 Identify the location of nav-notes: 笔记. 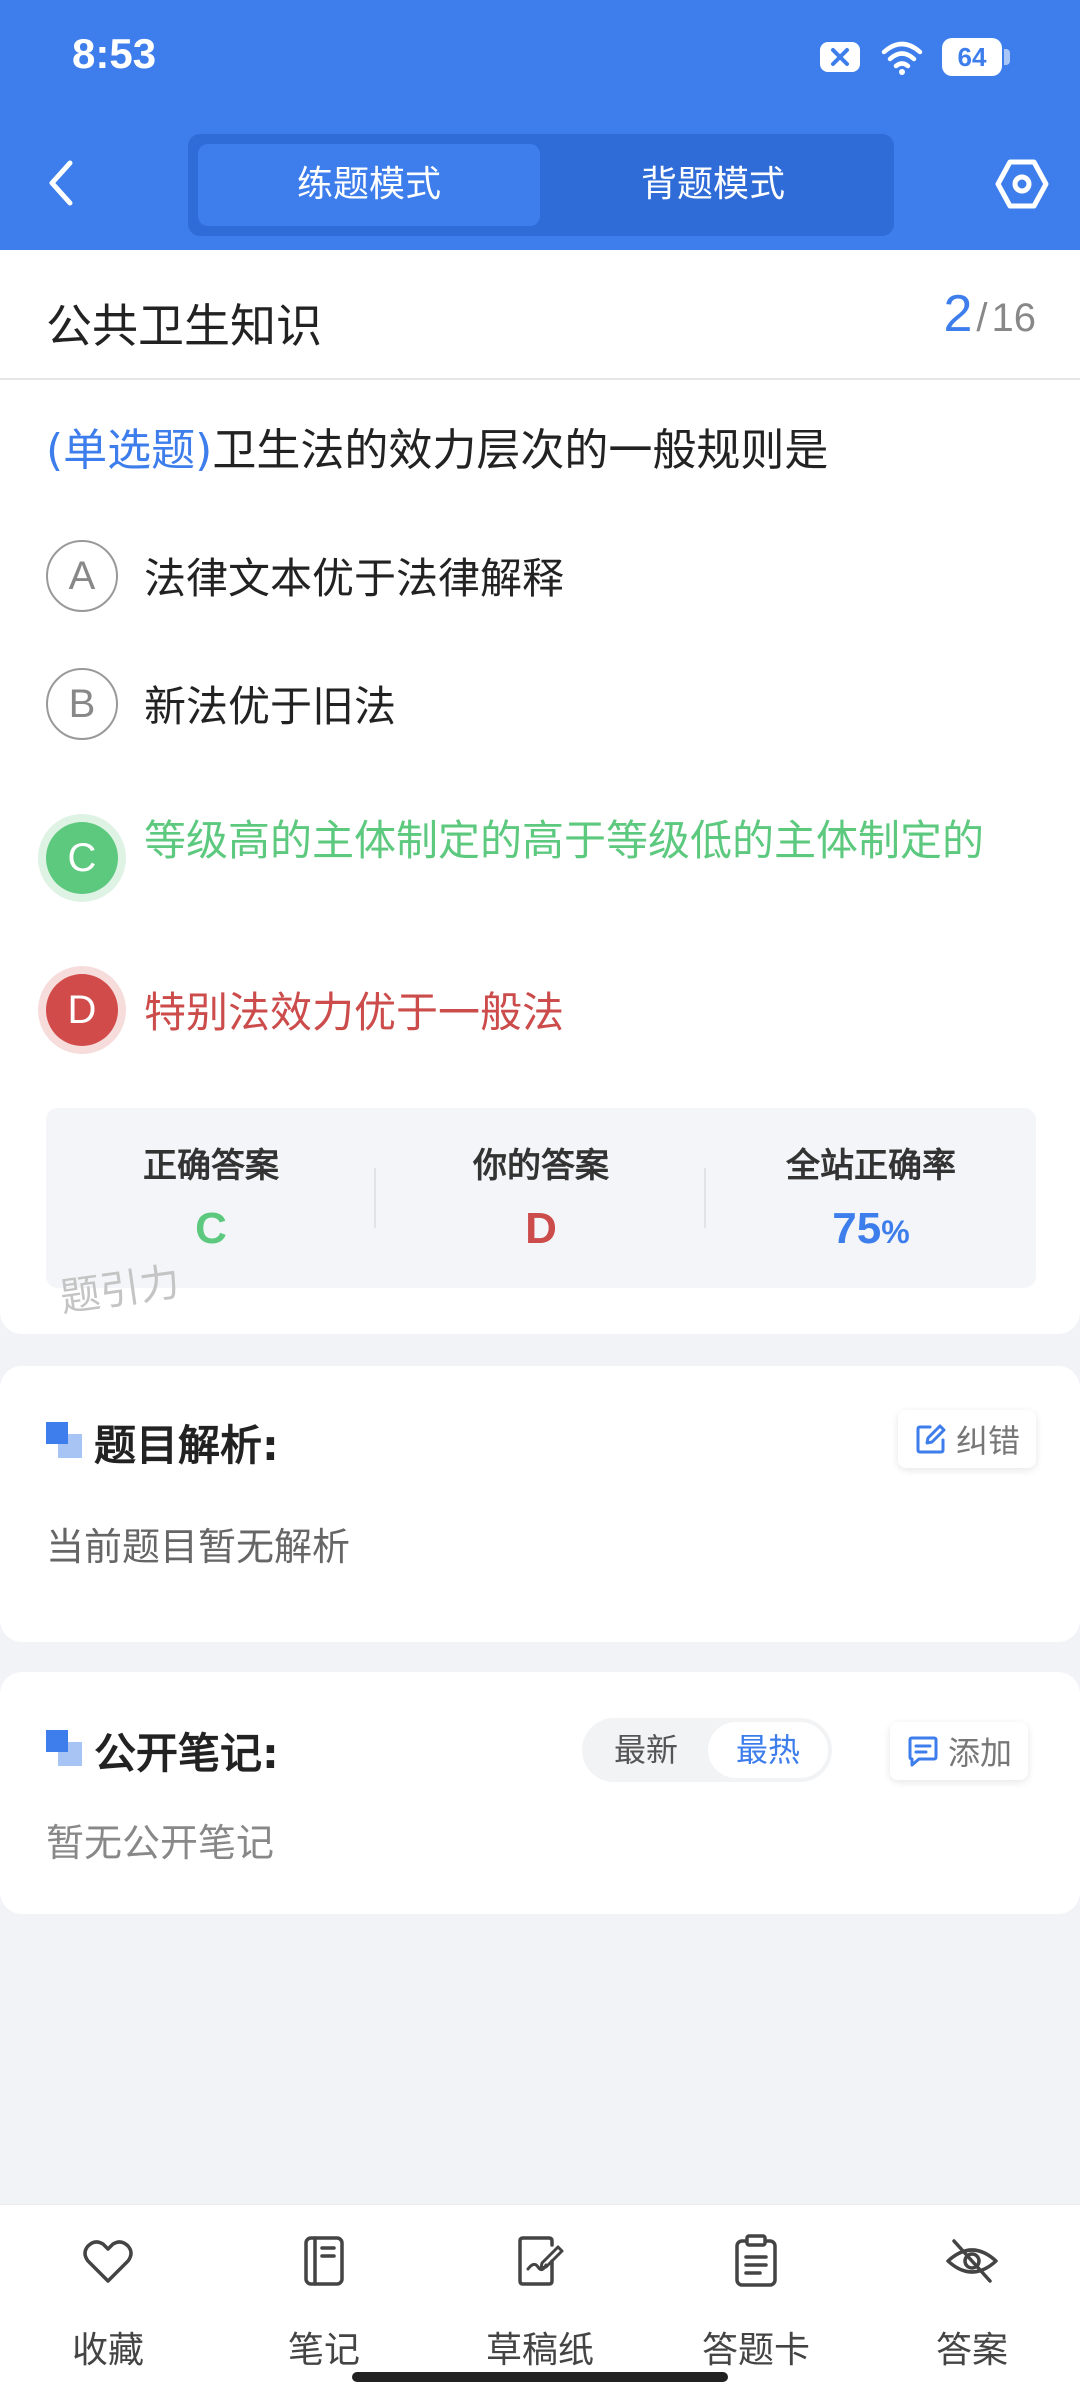
(324, 2290).